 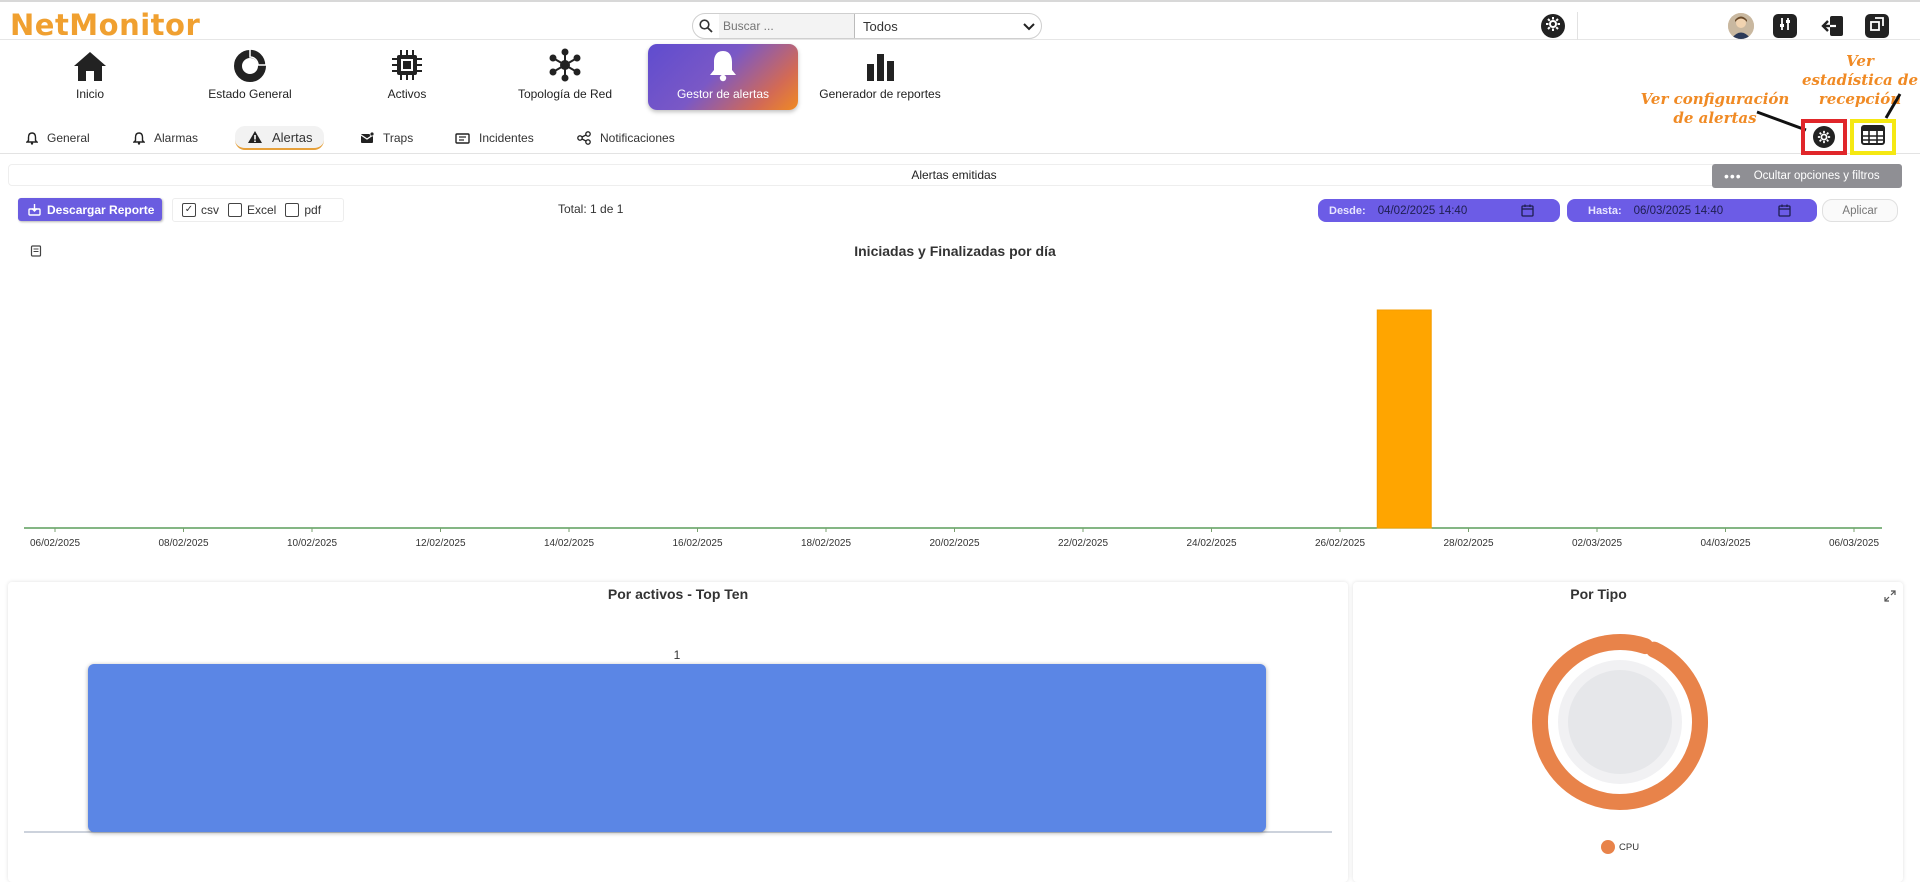 What do you see at coordinates (292, 137) in the screenshot?
I see `tab-label: Alertas` at bounding box center [292, 137].